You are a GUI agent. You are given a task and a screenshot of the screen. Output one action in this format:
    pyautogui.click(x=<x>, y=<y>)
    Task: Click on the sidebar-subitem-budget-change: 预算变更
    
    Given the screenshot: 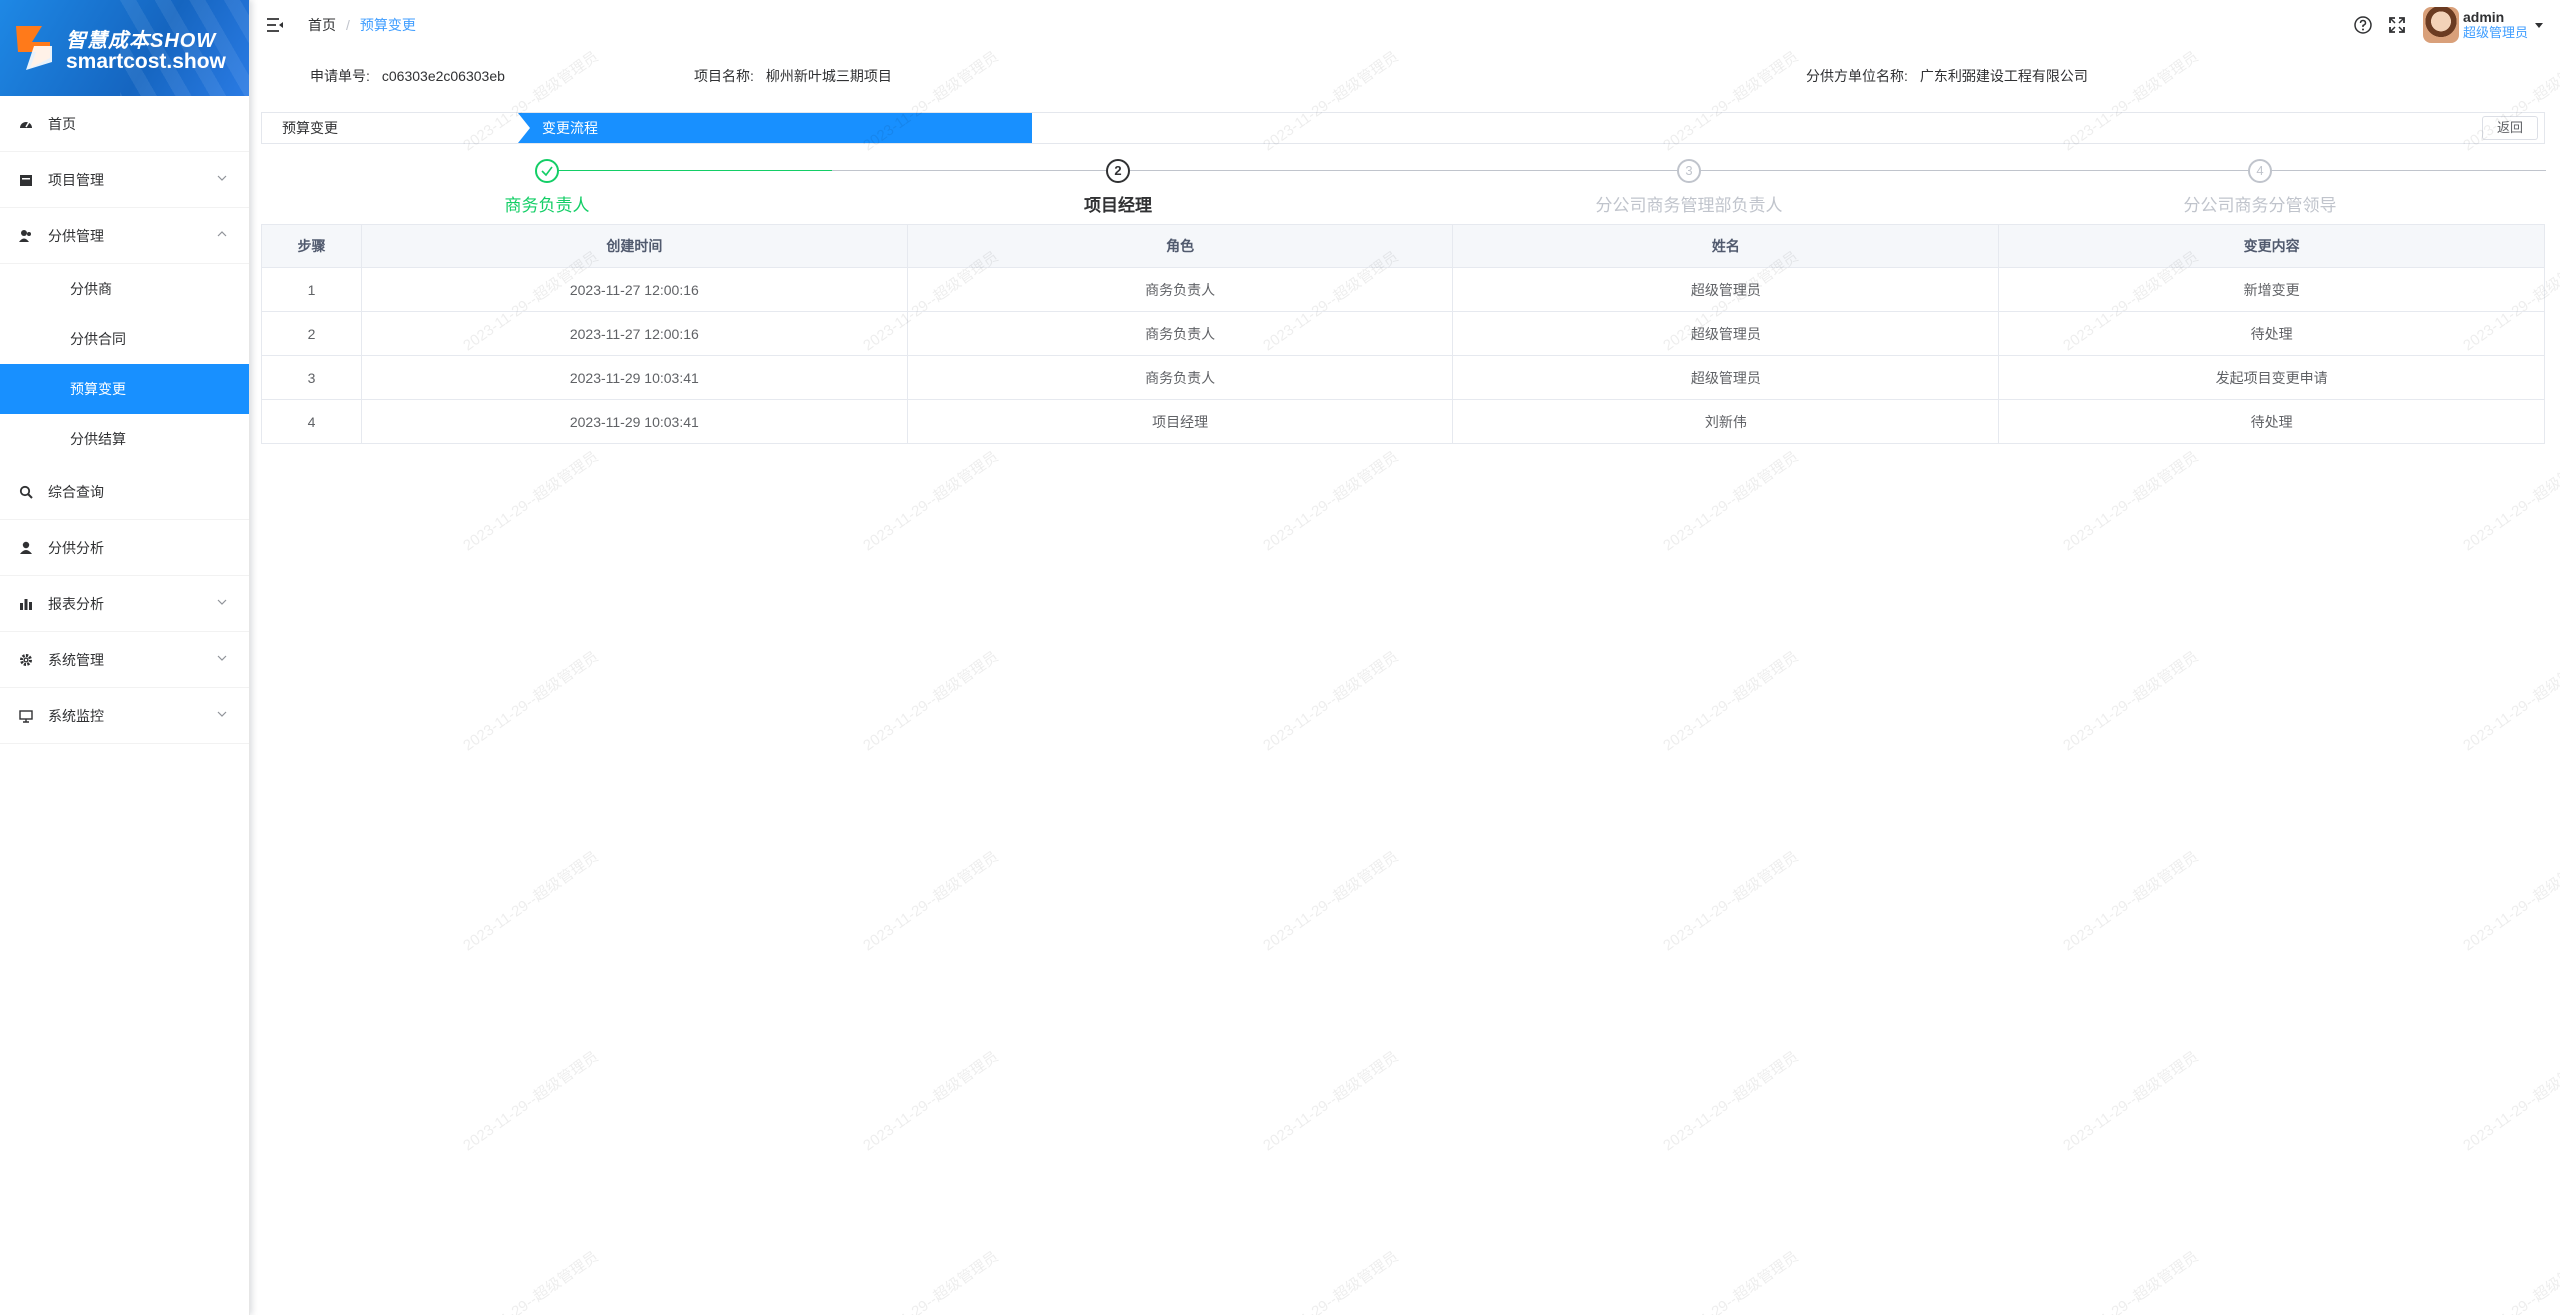 What is the action you would take?
    pyautogui.click(x=124, y=389)
    